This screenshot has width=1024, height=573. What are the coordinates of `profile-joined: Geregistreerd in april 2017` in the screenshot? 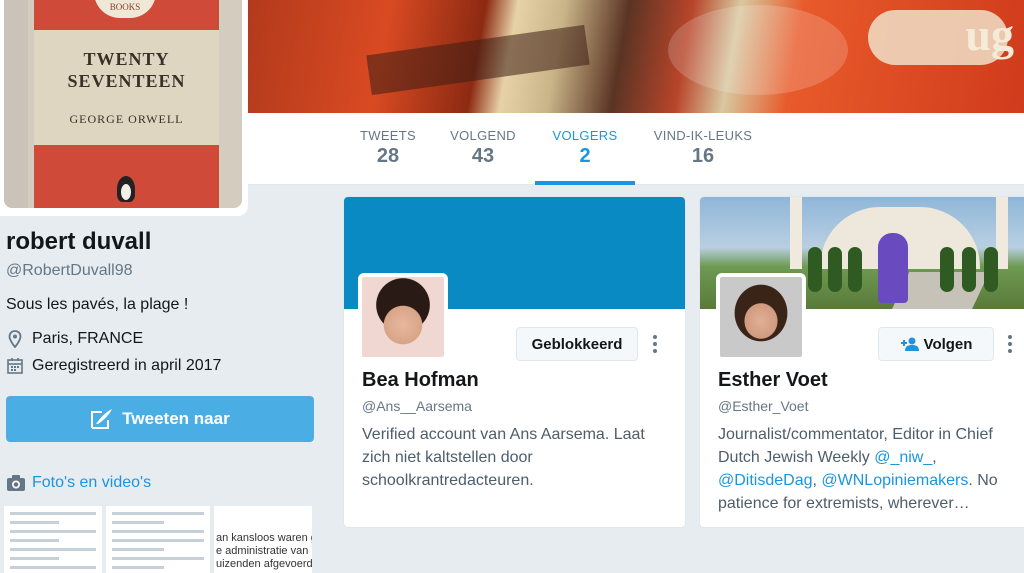 It's located at (113, 366).